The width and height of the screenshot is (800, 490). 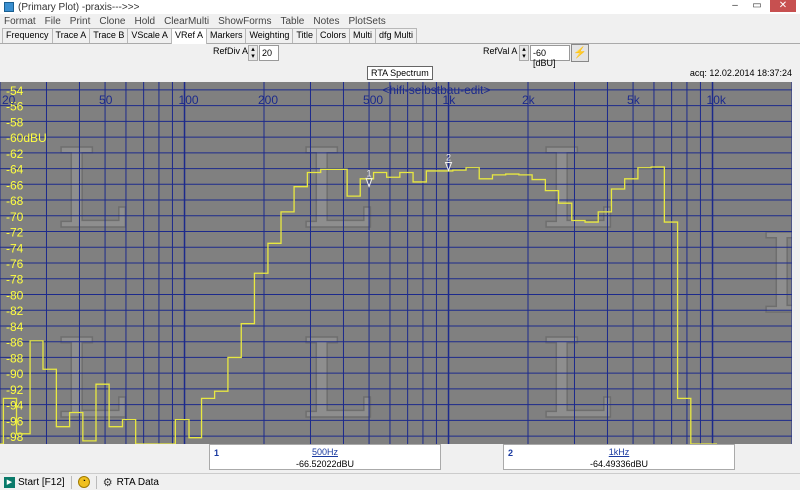 What do you see at coordinates (253, 53) in the screenshot?
I see `refdiv-spinner: ▴ ▾` at bounding box center [253, 53].